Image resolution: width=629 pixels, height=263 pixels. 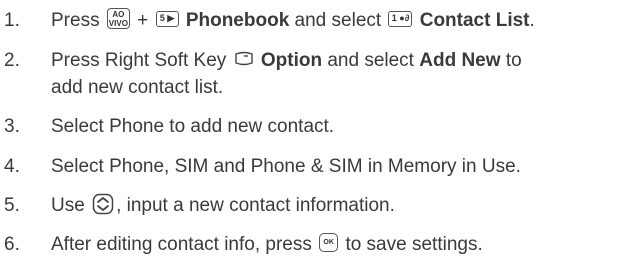 I want to click on contact-list-label: Contact List, so click(x=474, y=20).